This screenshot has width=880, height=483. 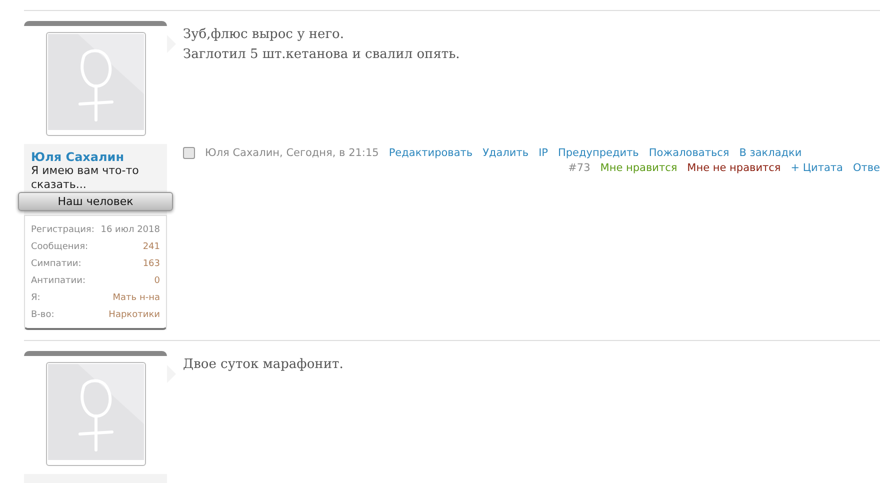 What do you see at coordinates (95, 201) in the screenshot?
I see `rank-banner: Наш человек` at bounding box center [95, 201].